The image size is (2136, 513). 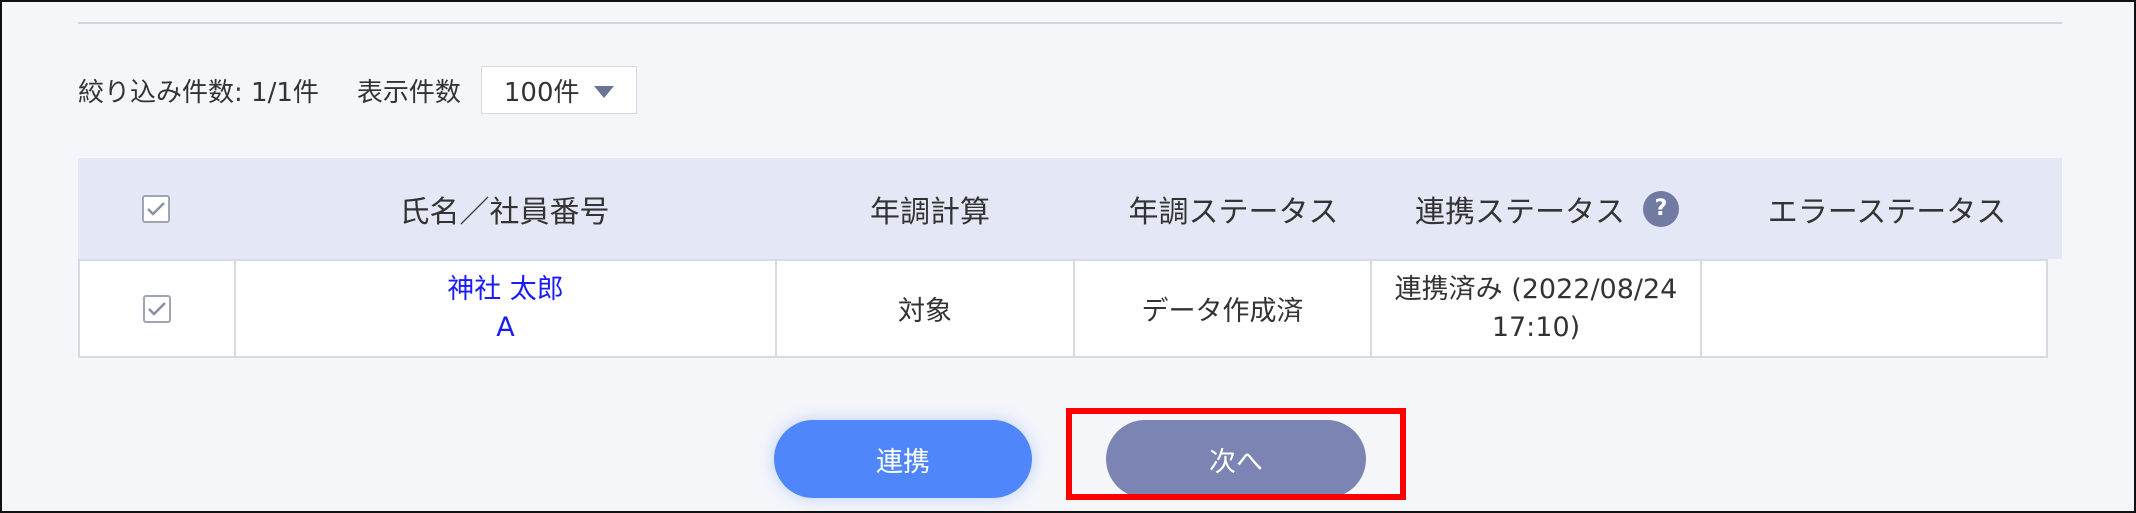 What do you see at coordinates (1223, 308) in the screenshot?
I see `row-status-cell: データ作成済` at bounding box center [1223, 308].